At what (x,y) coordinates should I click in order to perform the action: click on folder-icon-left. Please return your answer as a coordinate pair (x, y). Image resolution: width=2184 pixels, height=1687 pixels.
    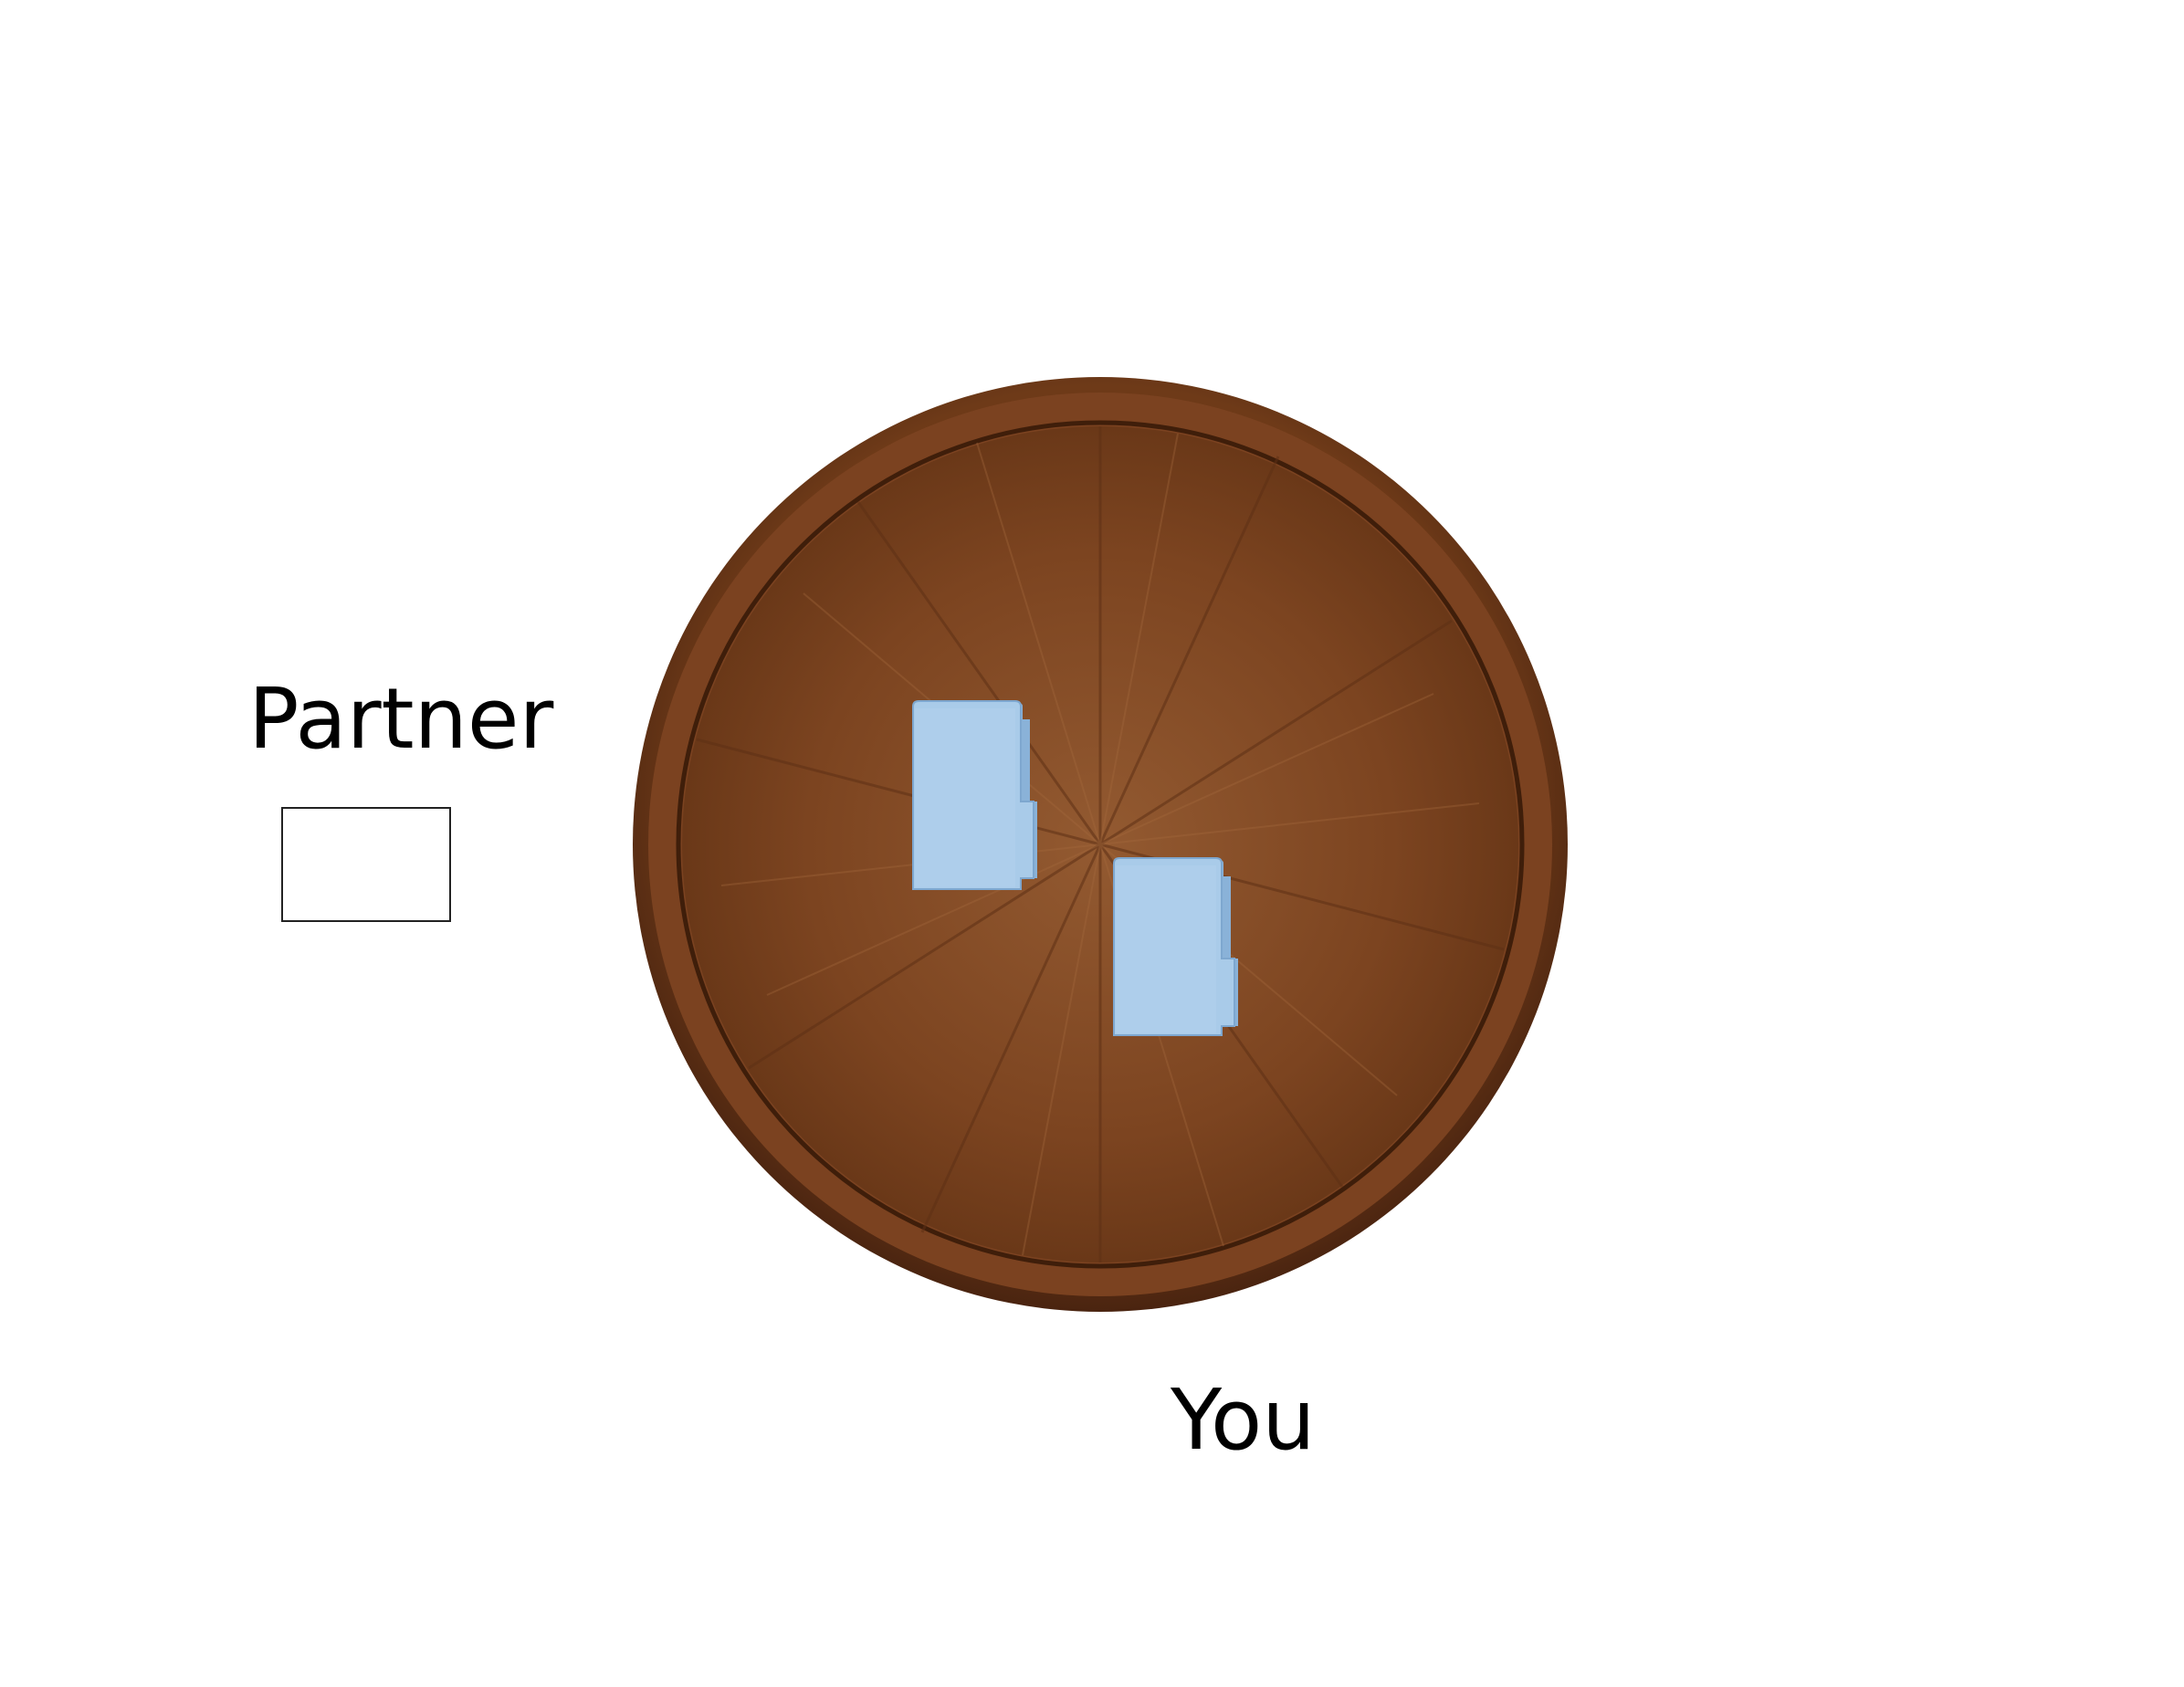
    Looking at the image, I should click on (978, 796).